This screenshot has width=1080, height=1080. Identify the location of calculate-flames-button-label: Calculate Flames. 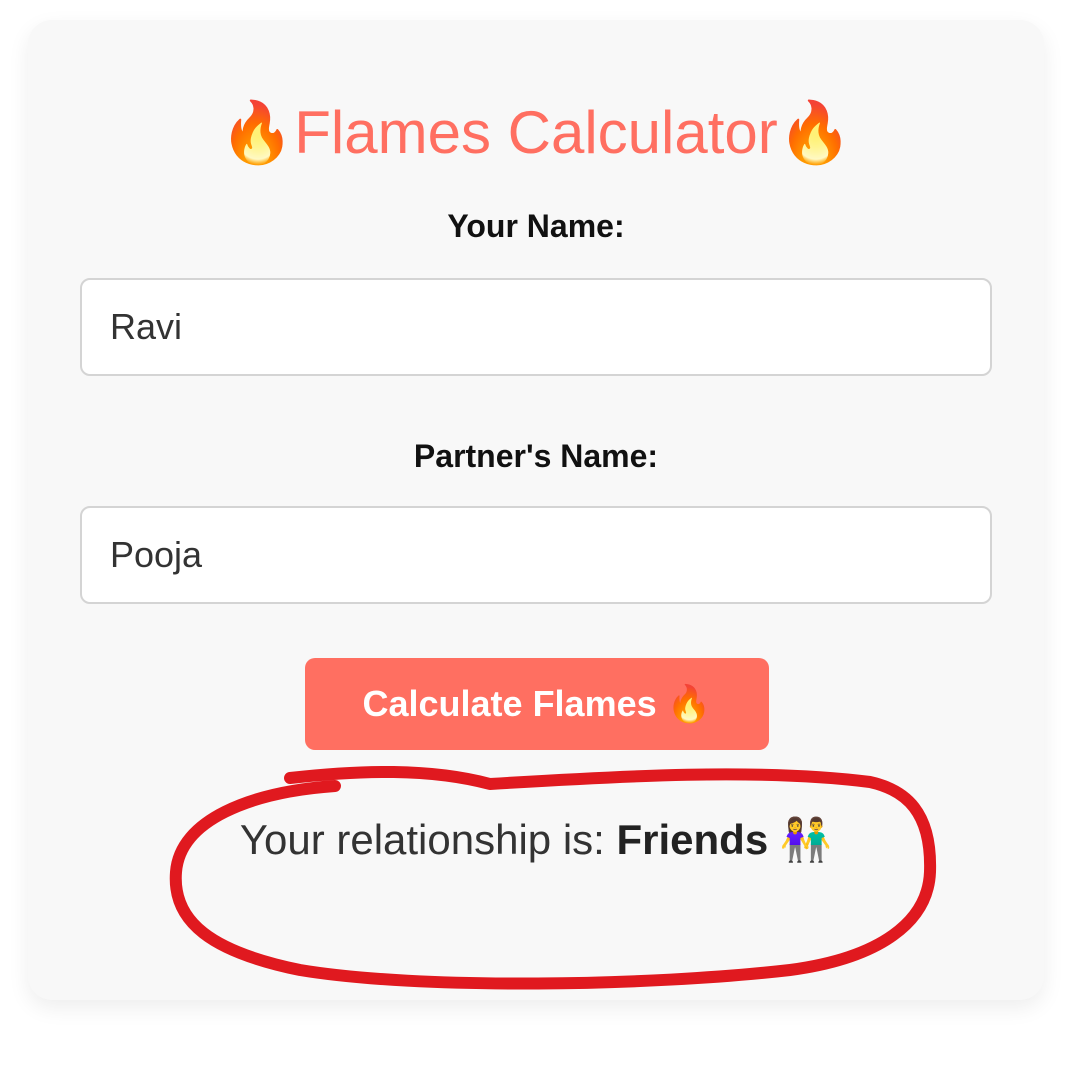
(509, 703).